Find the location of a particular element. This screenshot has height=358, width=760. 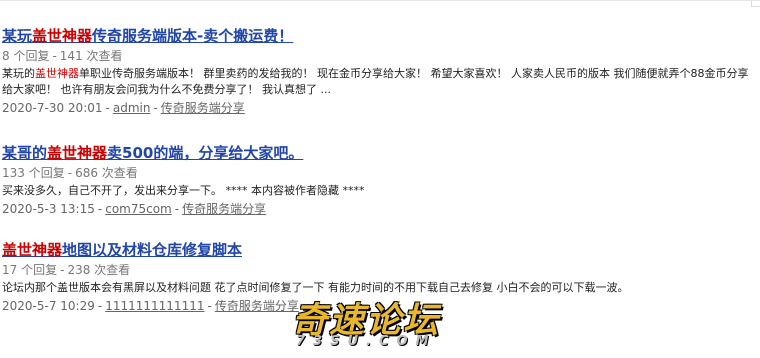

title-text: 某玩 is located at coordinates (17, 36).